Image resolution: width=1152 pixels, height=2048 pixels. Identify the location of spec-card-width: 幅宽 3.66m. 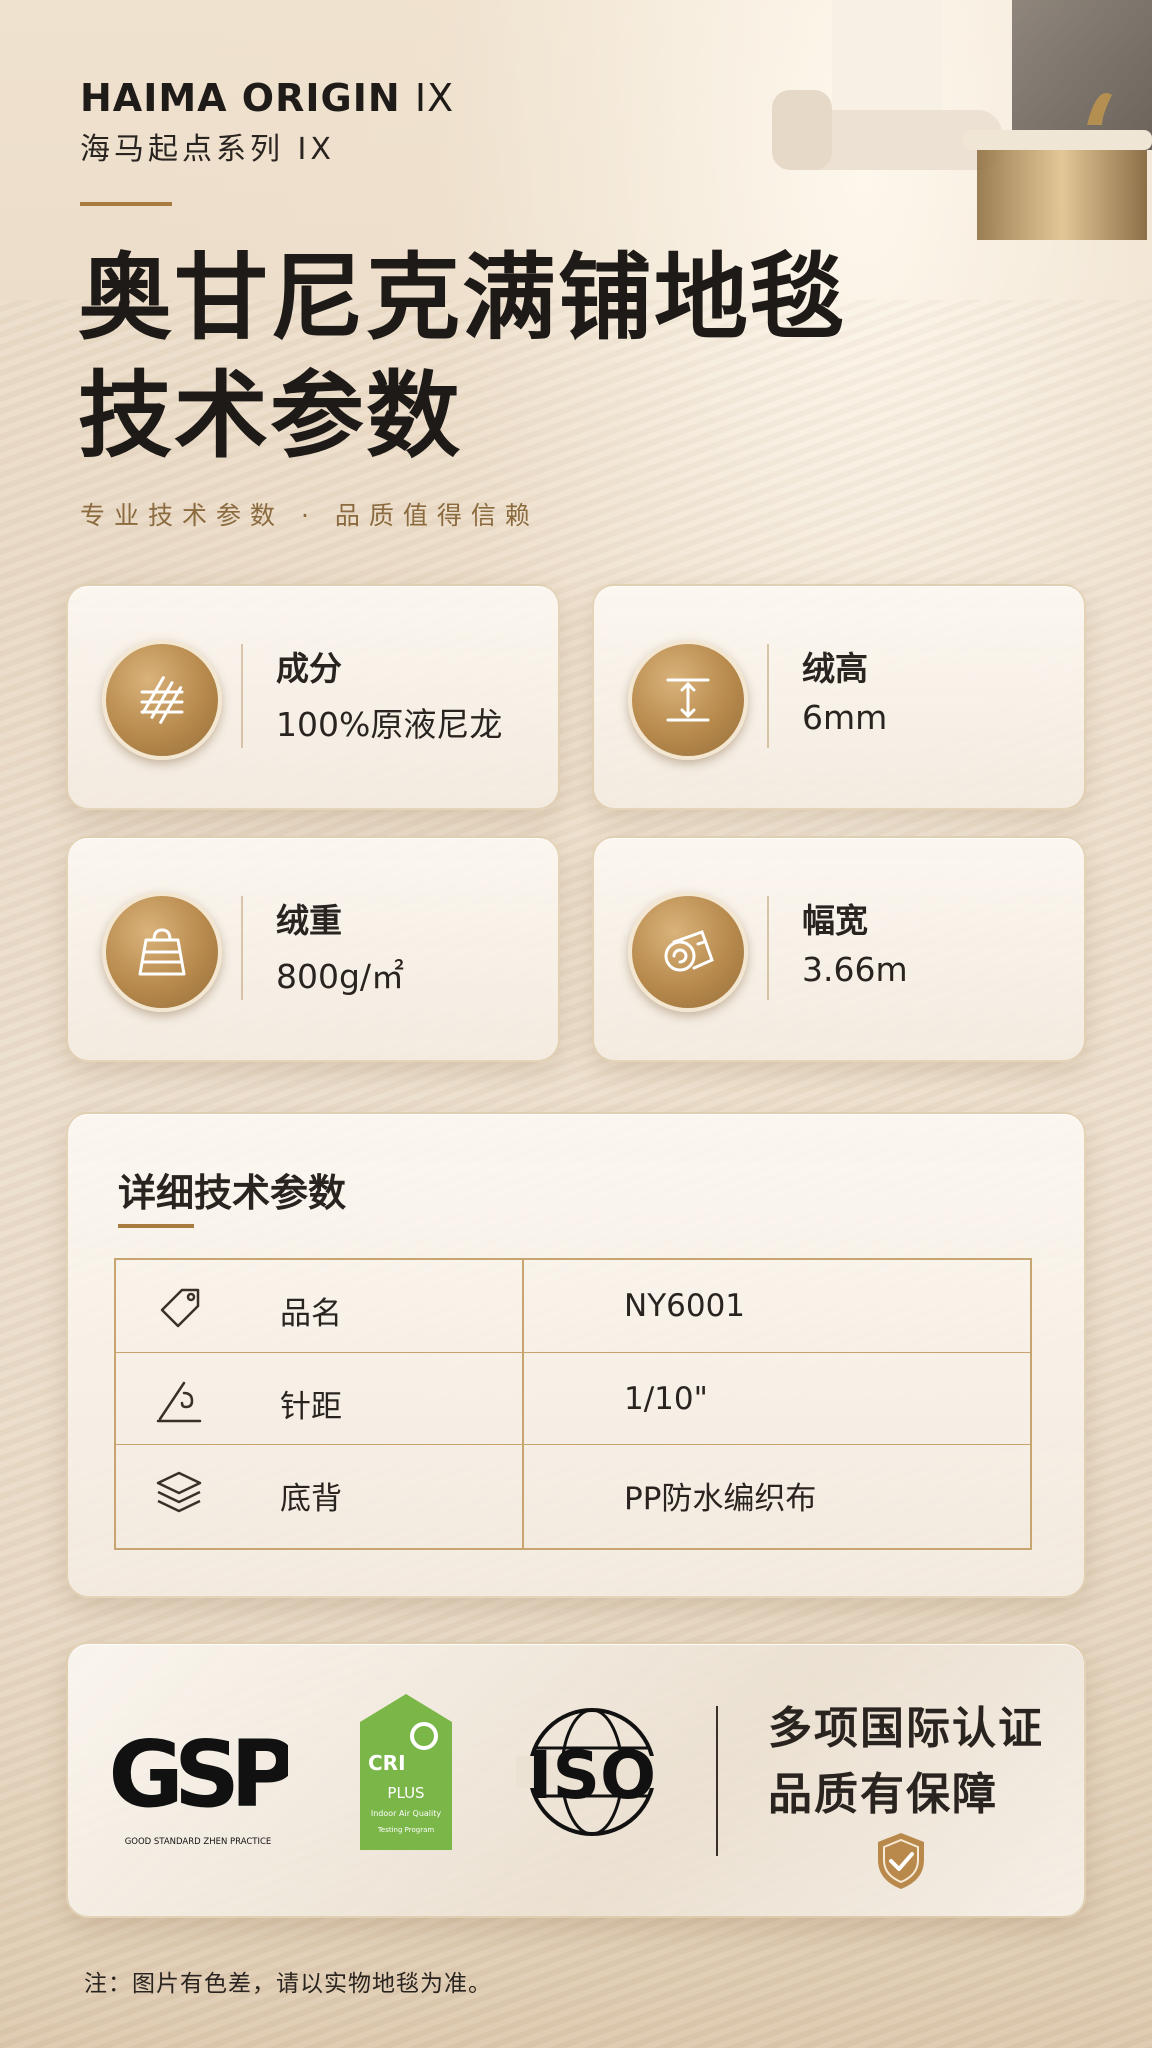
(839, 949).